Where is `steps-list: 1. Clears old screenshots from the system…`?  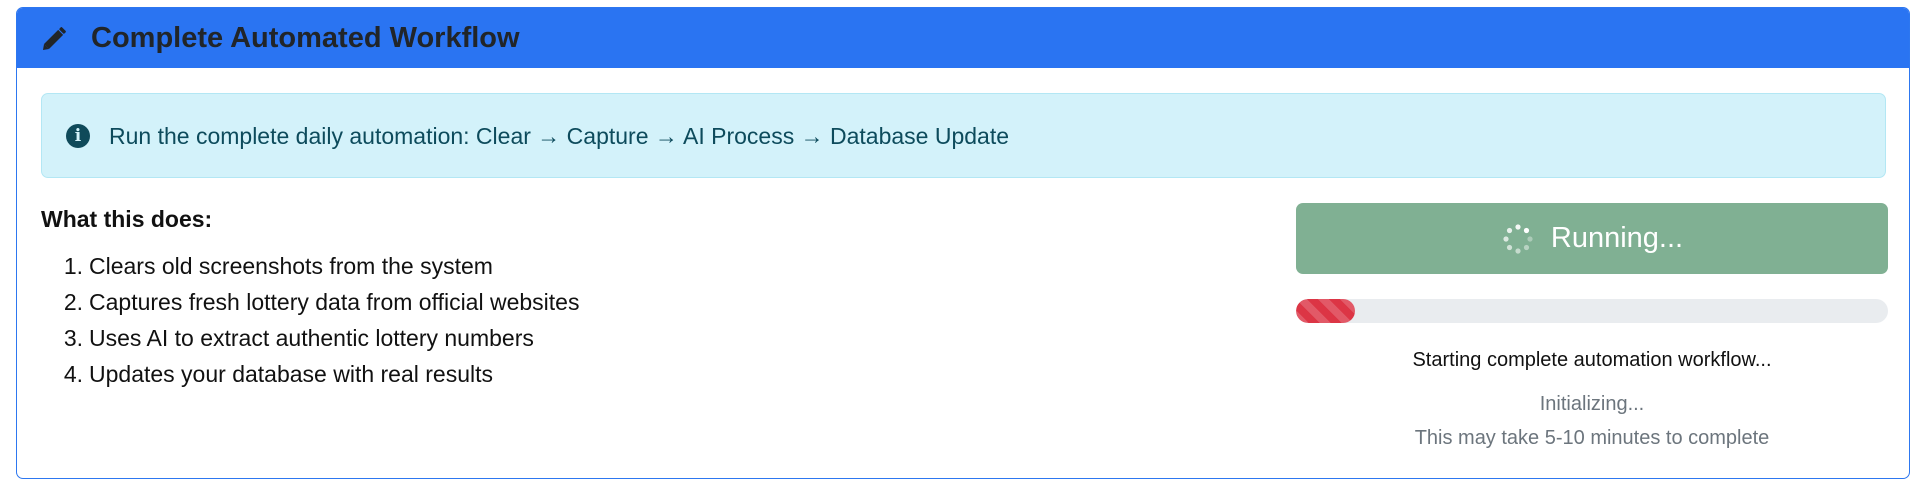
steps-list: 1. Clears old screenshots from the system… is located at coordinates (310, 320).